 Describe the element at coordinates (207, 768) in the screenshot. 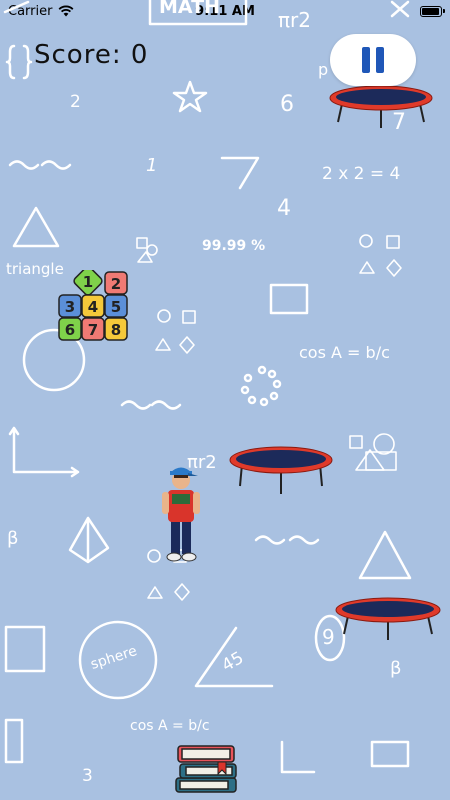

I see `books-item` at that location.